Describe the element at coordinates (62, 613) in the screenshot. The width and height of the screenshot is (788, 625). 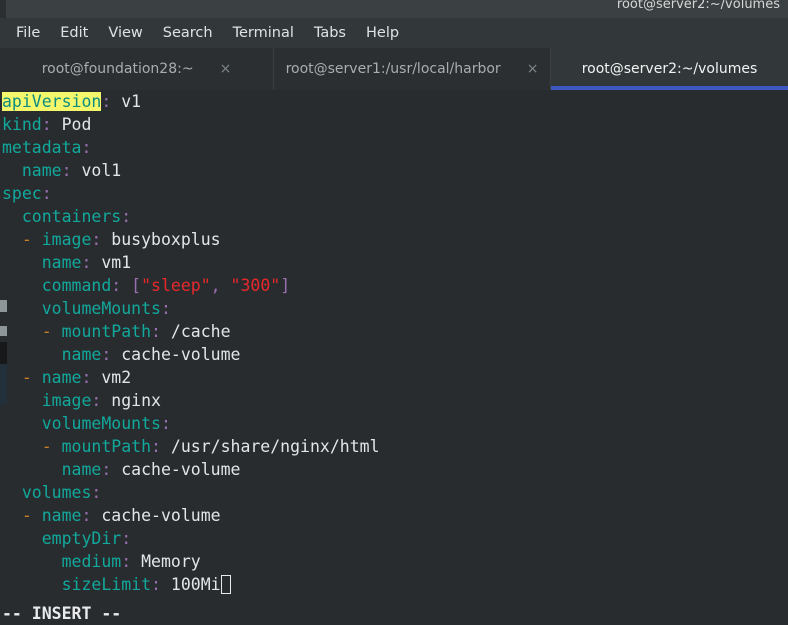
I see `vim-status-line: -- INSERT --` at that location.